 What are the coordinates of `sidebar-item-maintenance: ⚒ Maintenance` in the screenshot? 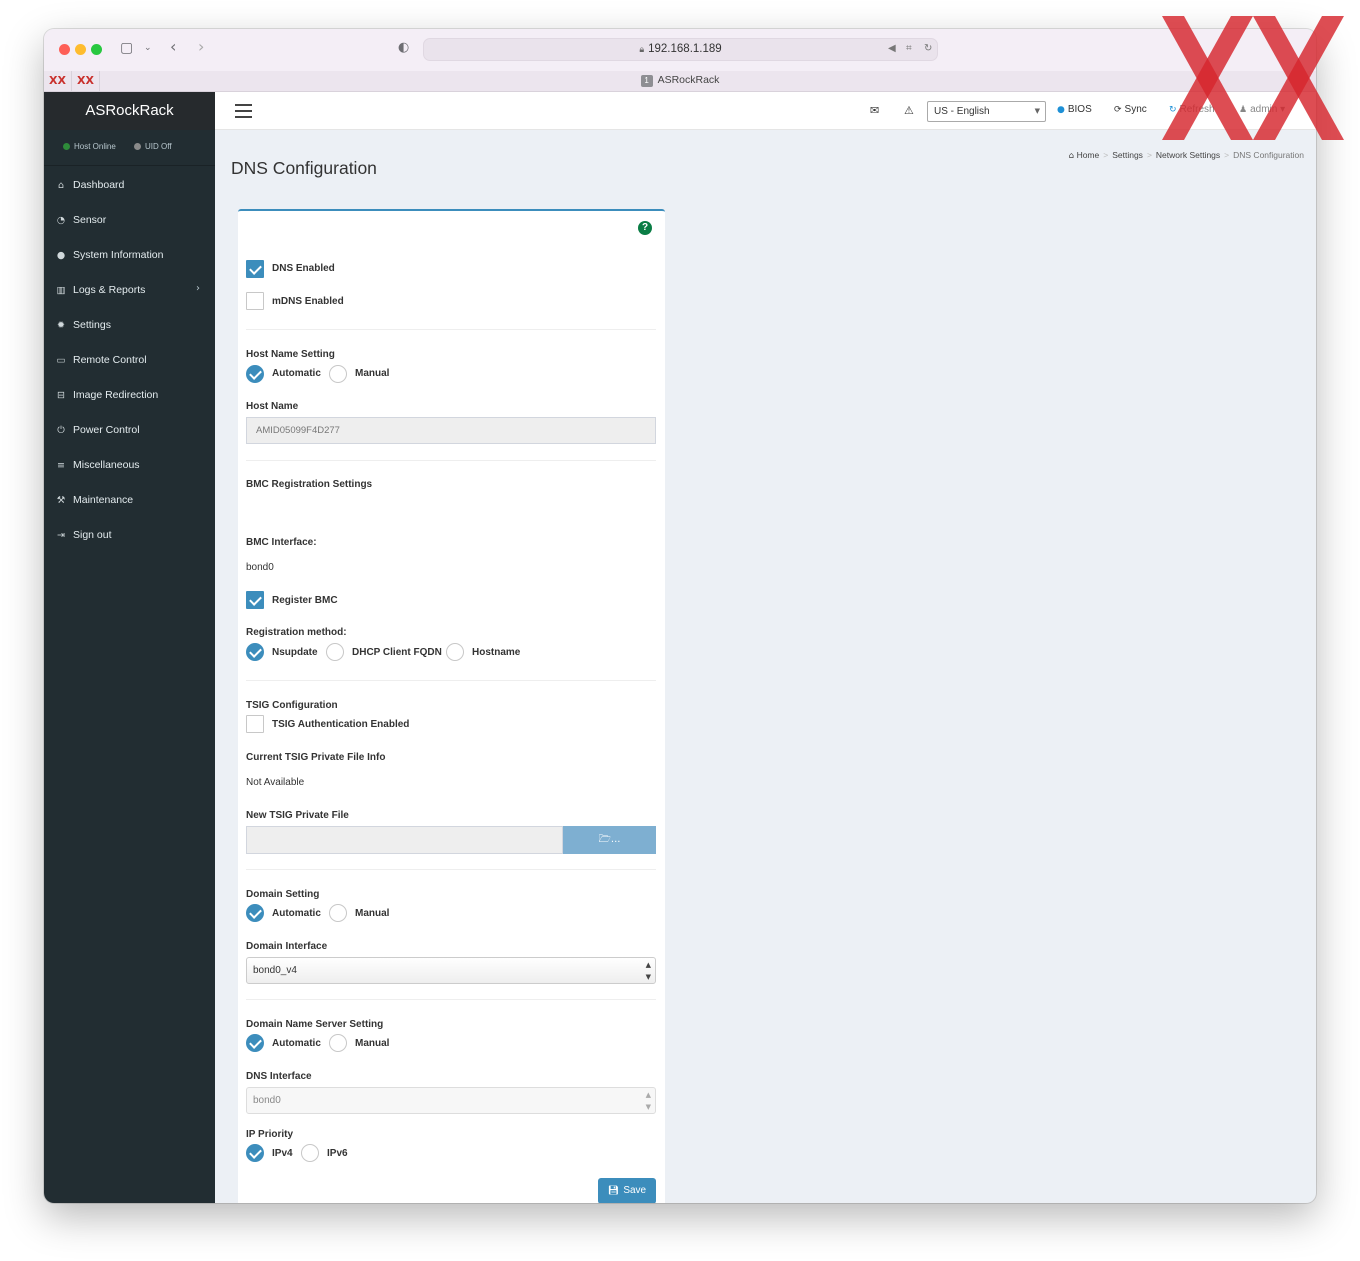 It's located at (129, 500).